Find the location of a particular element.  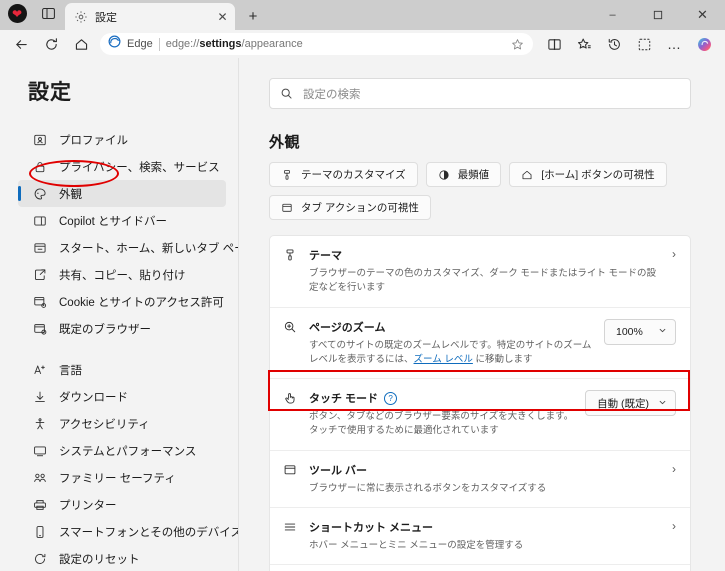

download-icon is located at coordinates (40, 397).